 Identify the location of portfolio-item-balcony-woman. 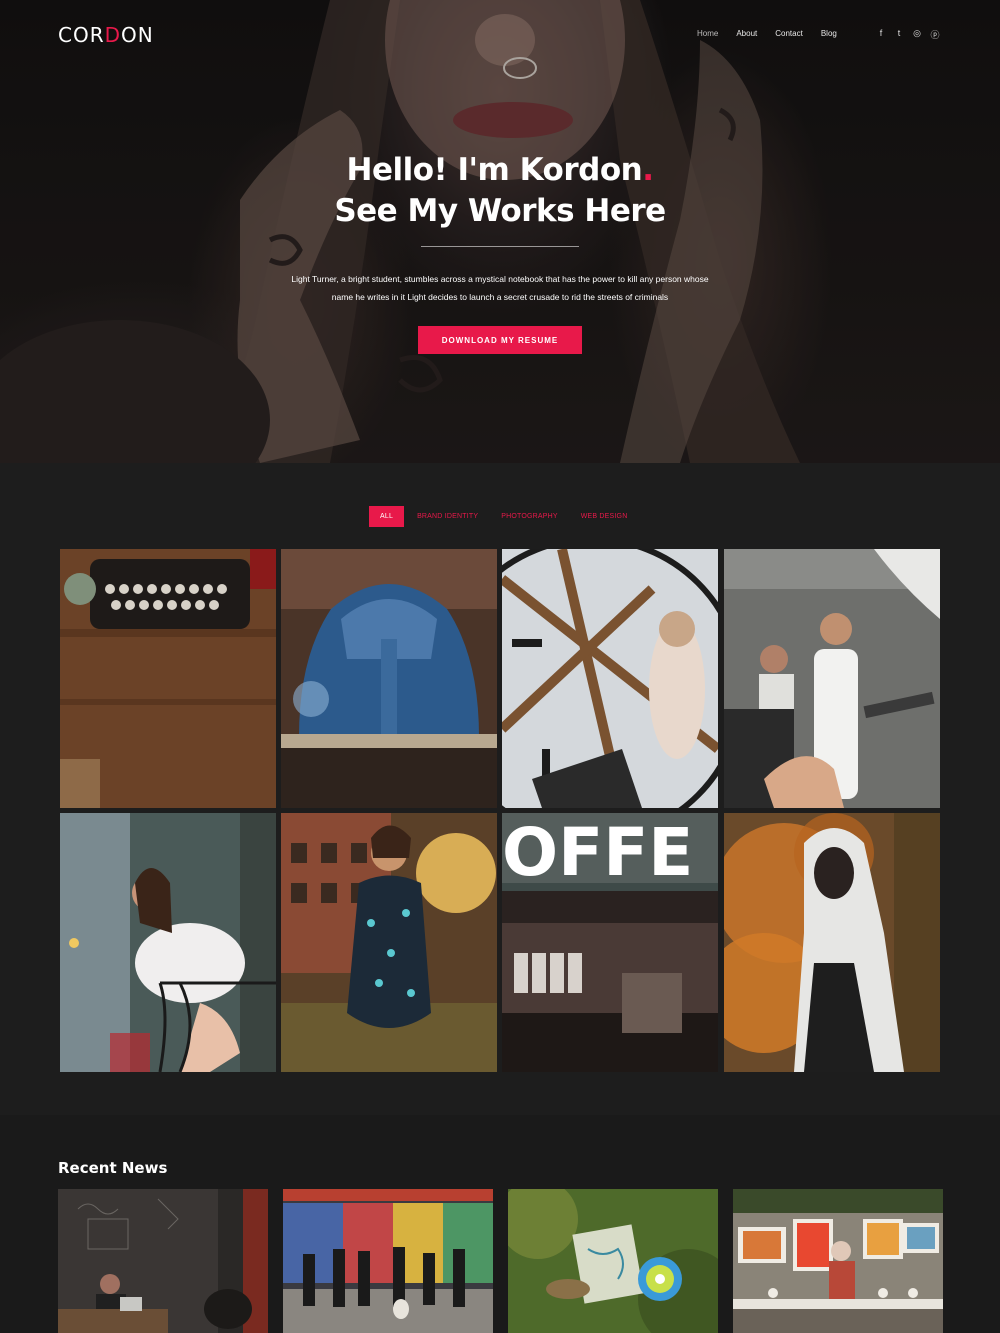
(168, 942).